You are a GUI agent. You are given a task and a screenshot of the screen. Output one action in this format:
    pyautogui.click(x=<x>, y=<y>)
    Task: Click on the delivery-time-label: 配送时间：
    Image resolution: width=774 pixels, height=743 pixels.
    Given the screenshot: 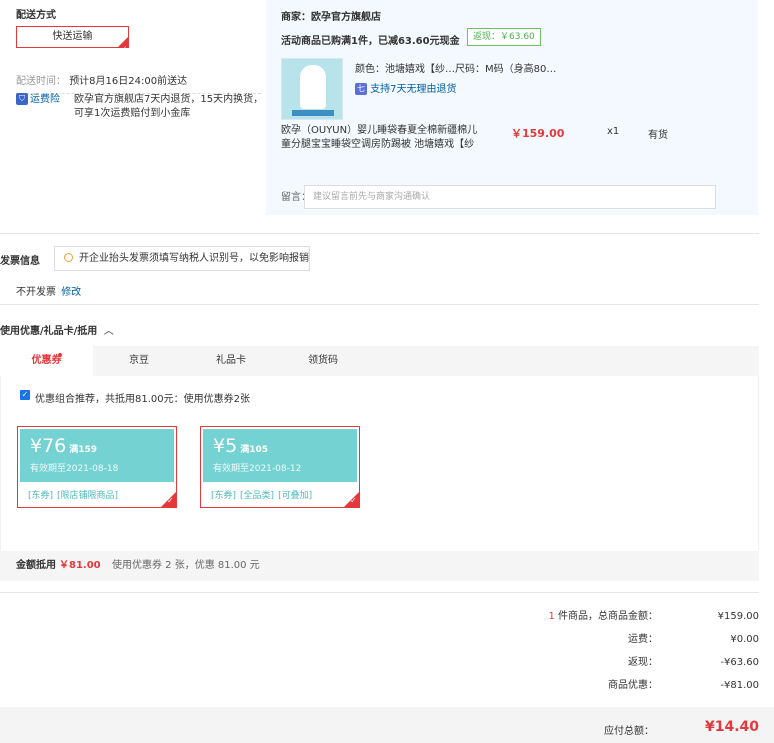 What is the action you would take?
    pyautogui.click(x=41, y=81)
    